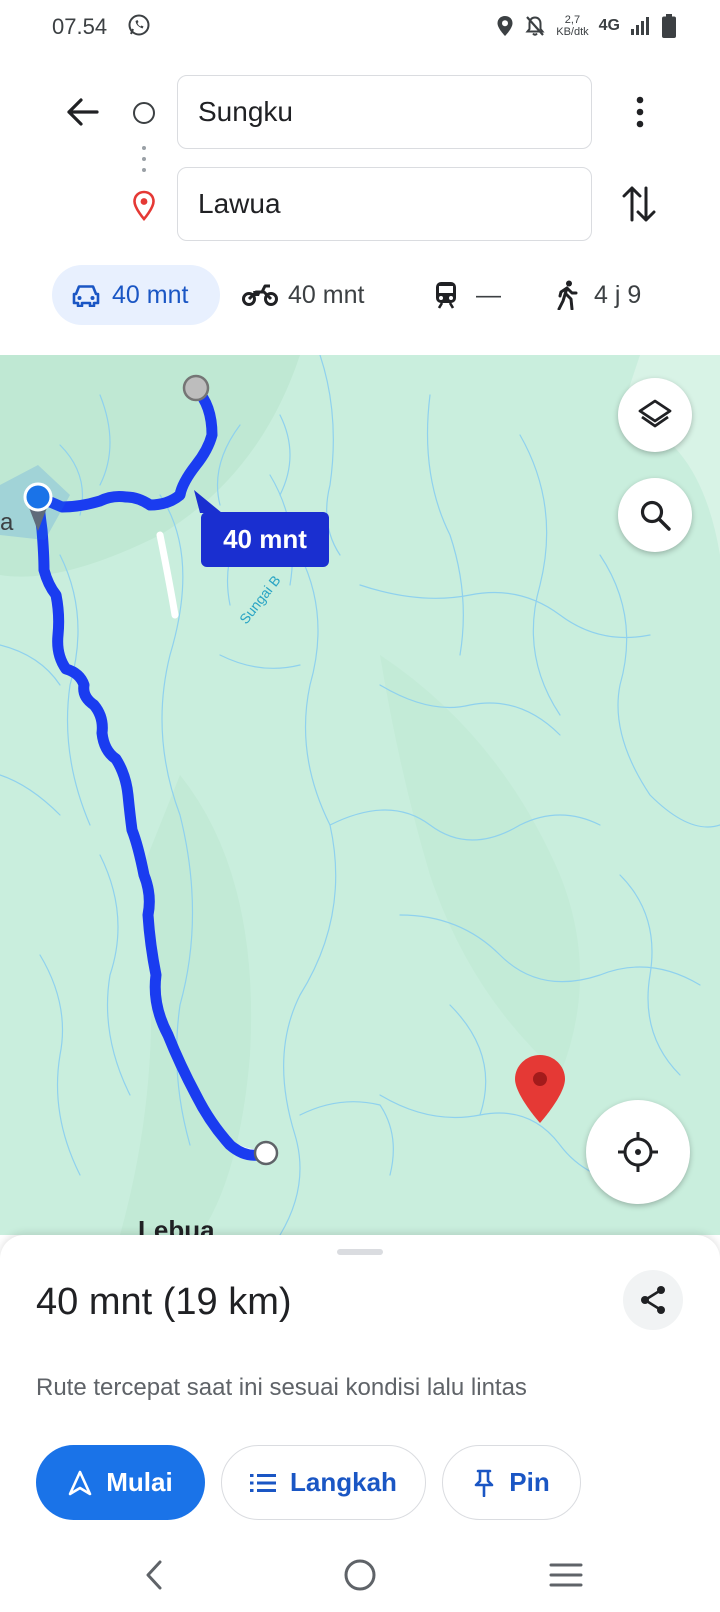 This screenshot has width=720, height=1612. Describe the element at coordinates (572, 32) in the screenshot. I see `net-speed-unit: KB/dtk` at that location.